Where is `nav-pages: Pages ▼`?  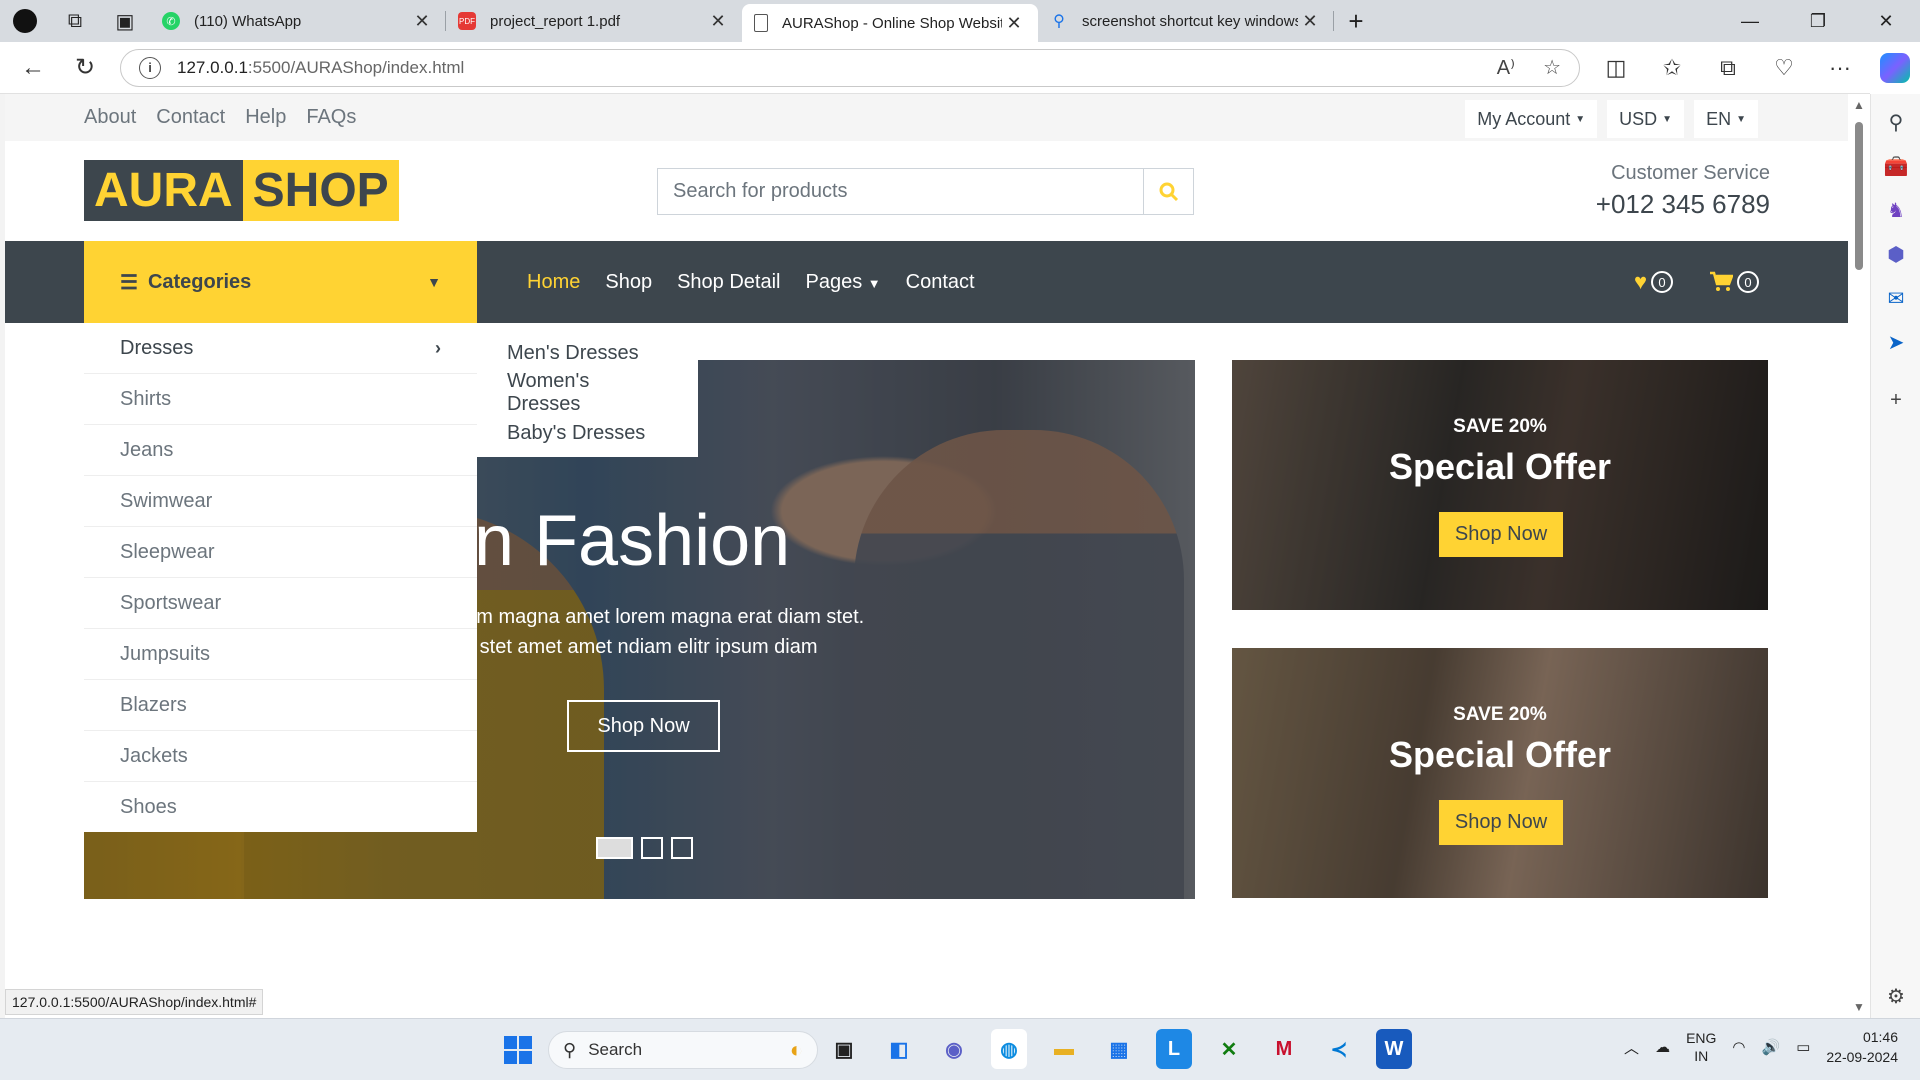 nav-pages: Pages ▼ is located at coordinates (842, 282).